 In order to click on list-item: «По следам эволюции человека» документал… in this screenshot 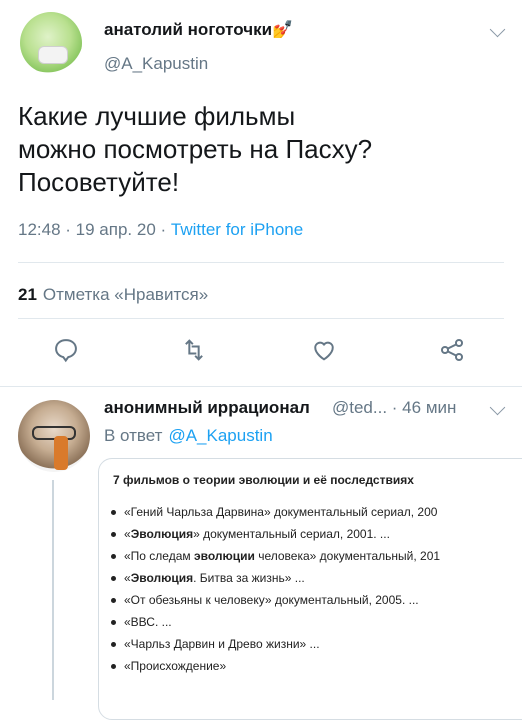, I will do `click(275, 556)`.